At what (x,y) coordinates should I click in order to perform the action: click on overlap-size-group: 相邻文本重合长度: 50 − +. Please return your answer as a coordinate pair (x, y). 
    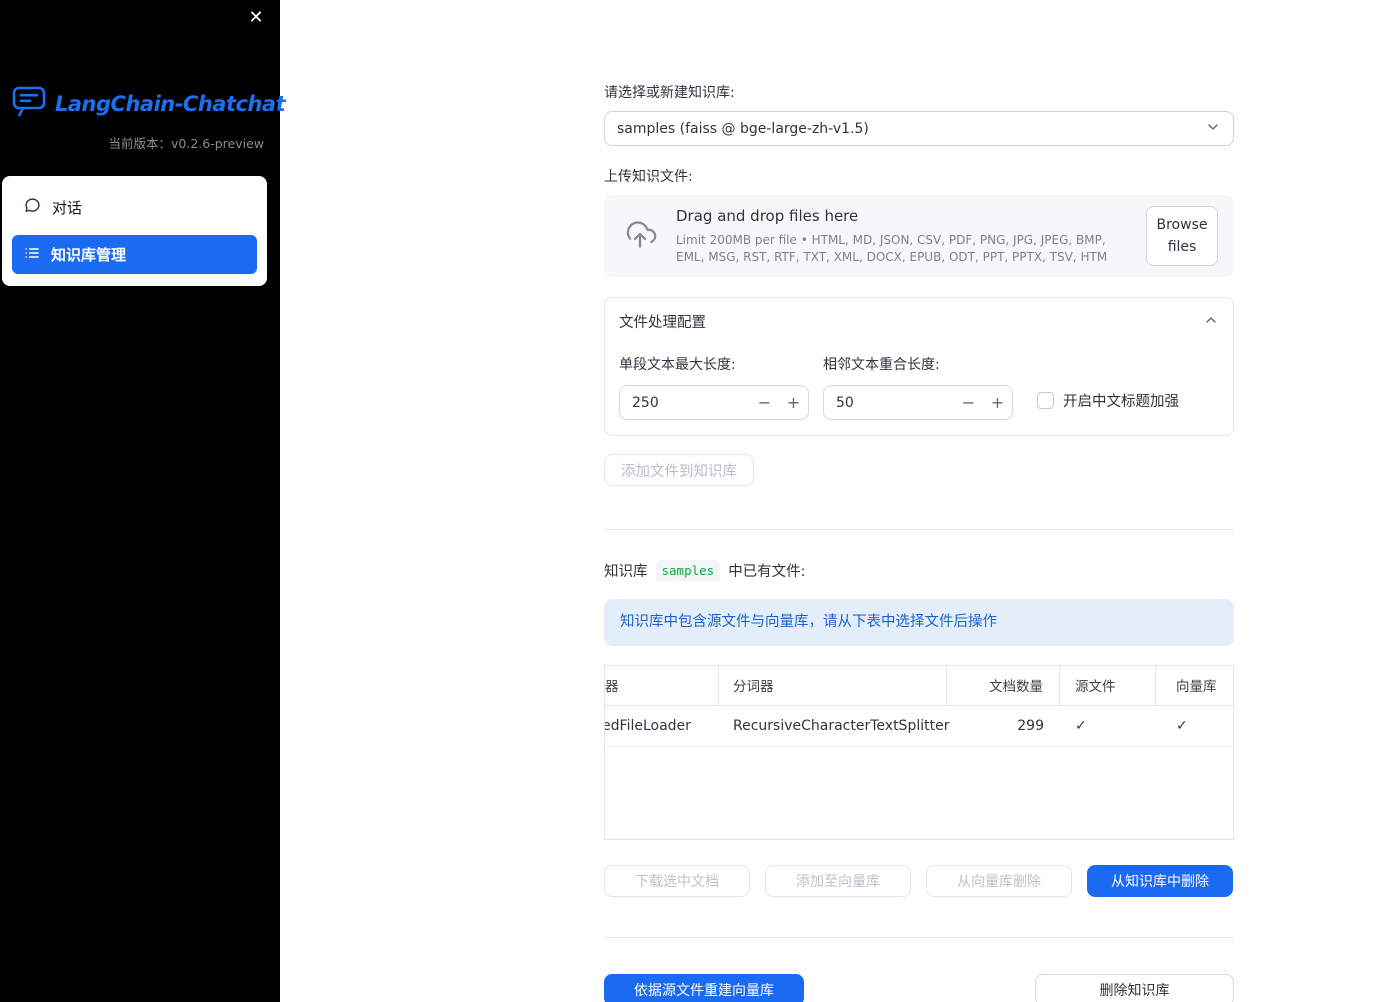
    Looking at the image, I should click on (918, 387).